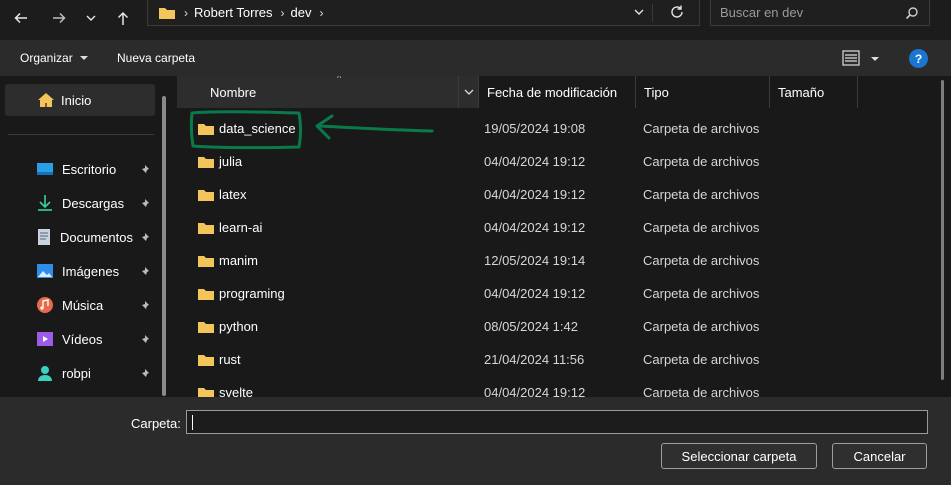  Describe the element at coordinates (96, 339) in the screenshot. I see `sidebar-item-videos: Vídeos` at that location.